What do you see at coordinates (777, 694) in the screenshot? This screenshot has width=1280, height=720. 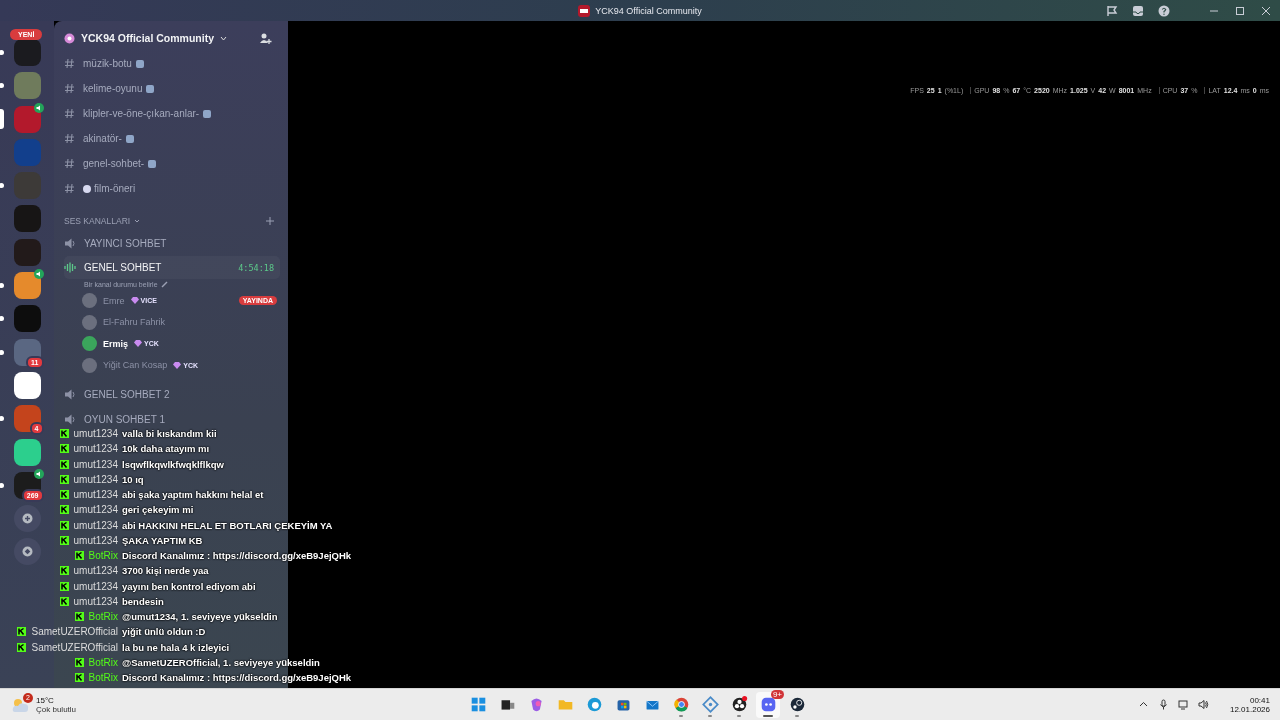 I see `notification-badge: 9+` at bounding box center [777, 694].